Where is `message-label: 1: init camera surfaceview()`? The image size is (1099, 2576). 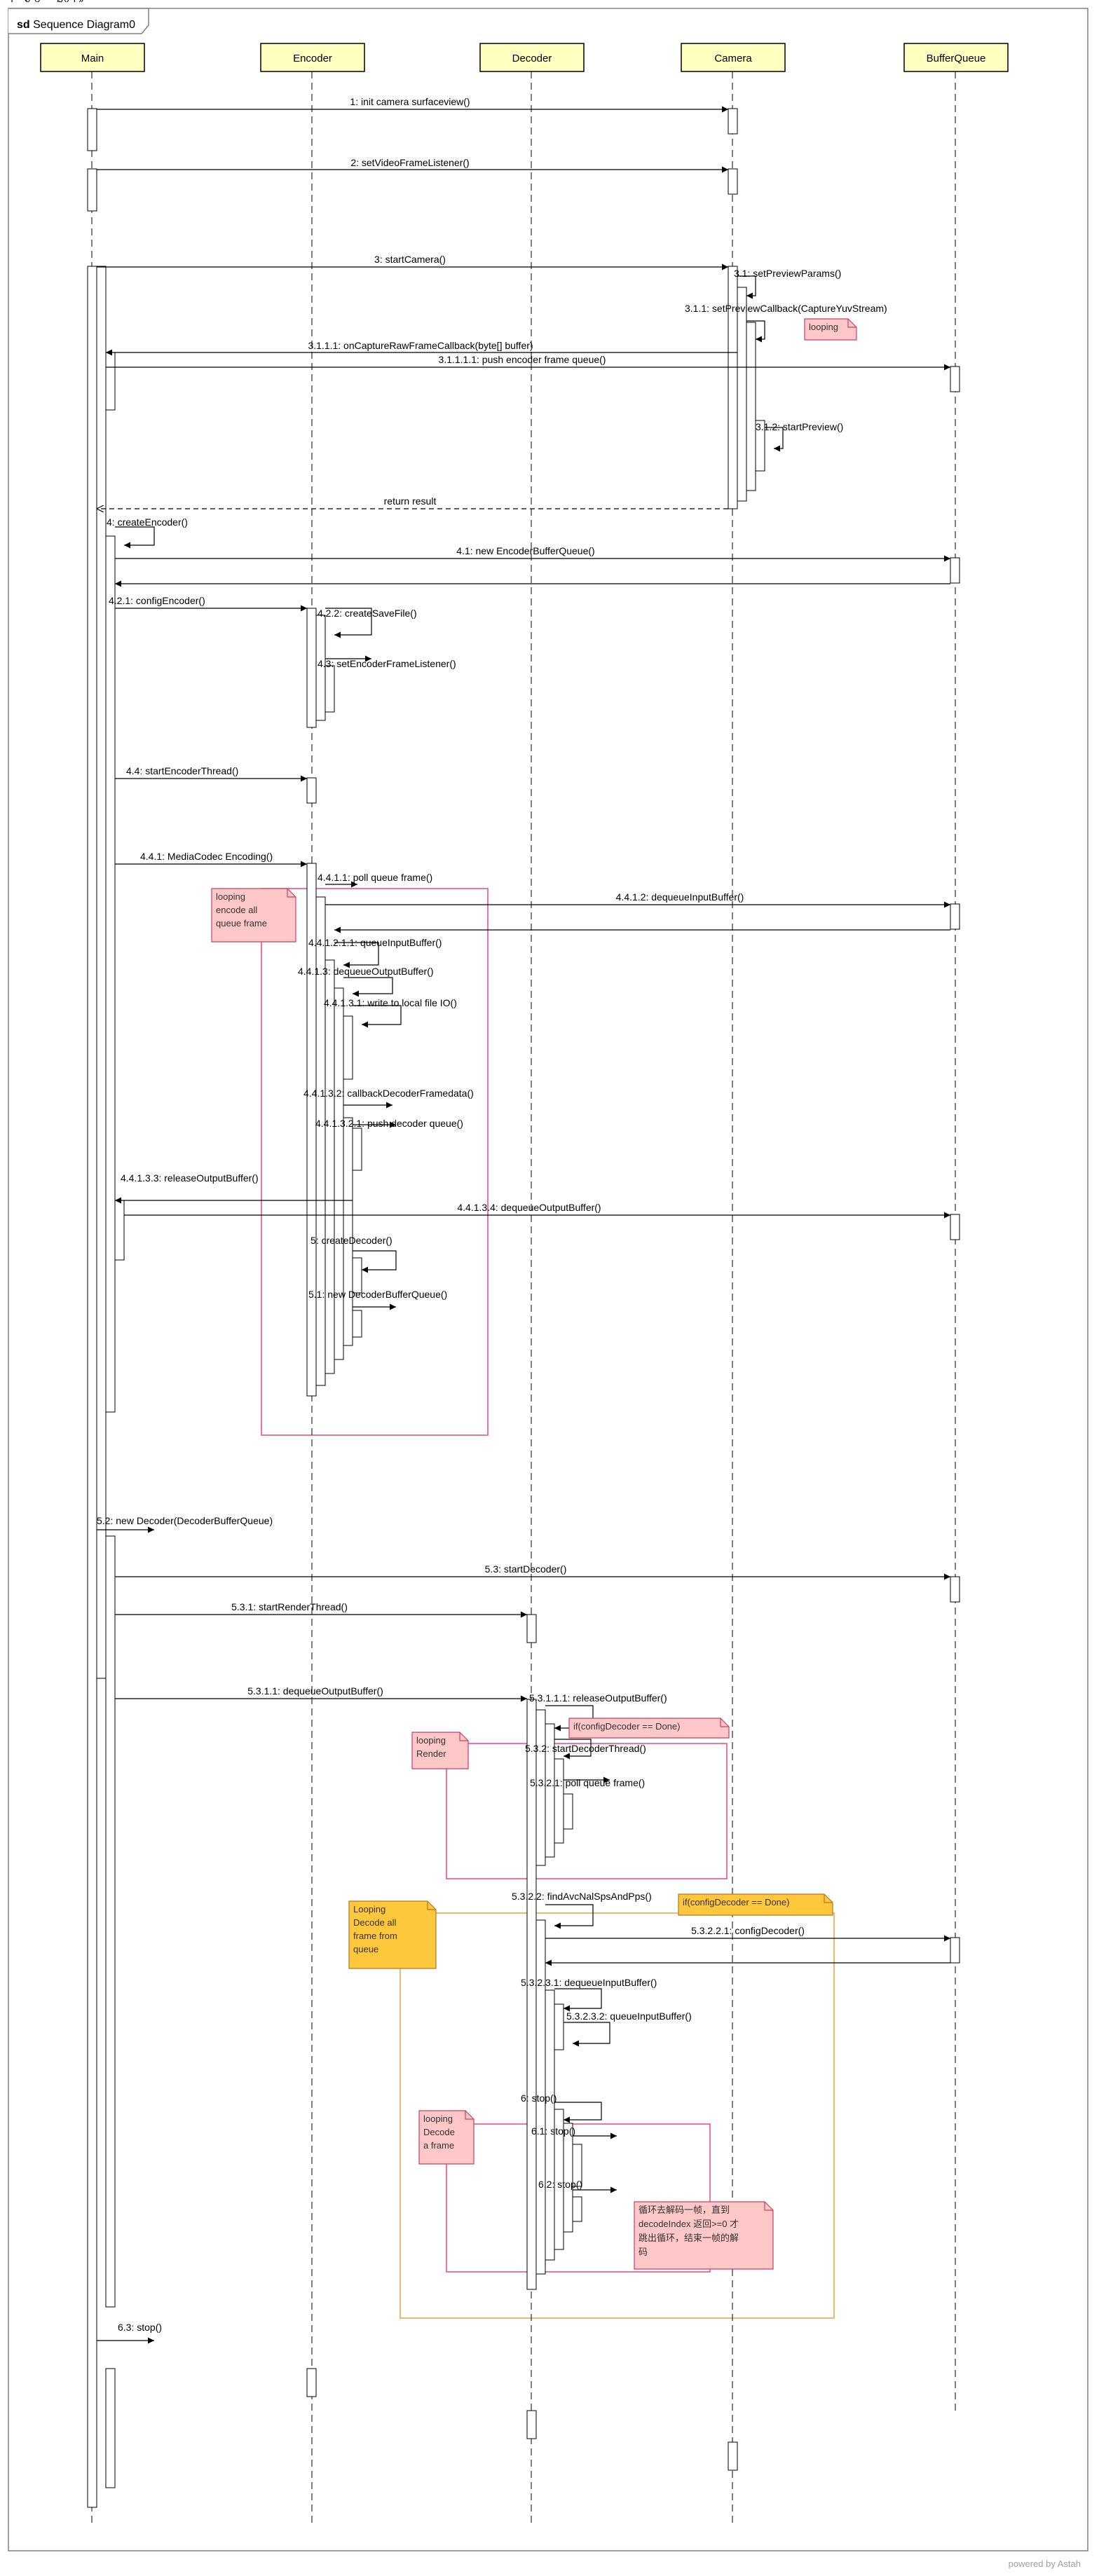 message-label: 1: init camera surfaceview() is located at coordinates (410, 102).